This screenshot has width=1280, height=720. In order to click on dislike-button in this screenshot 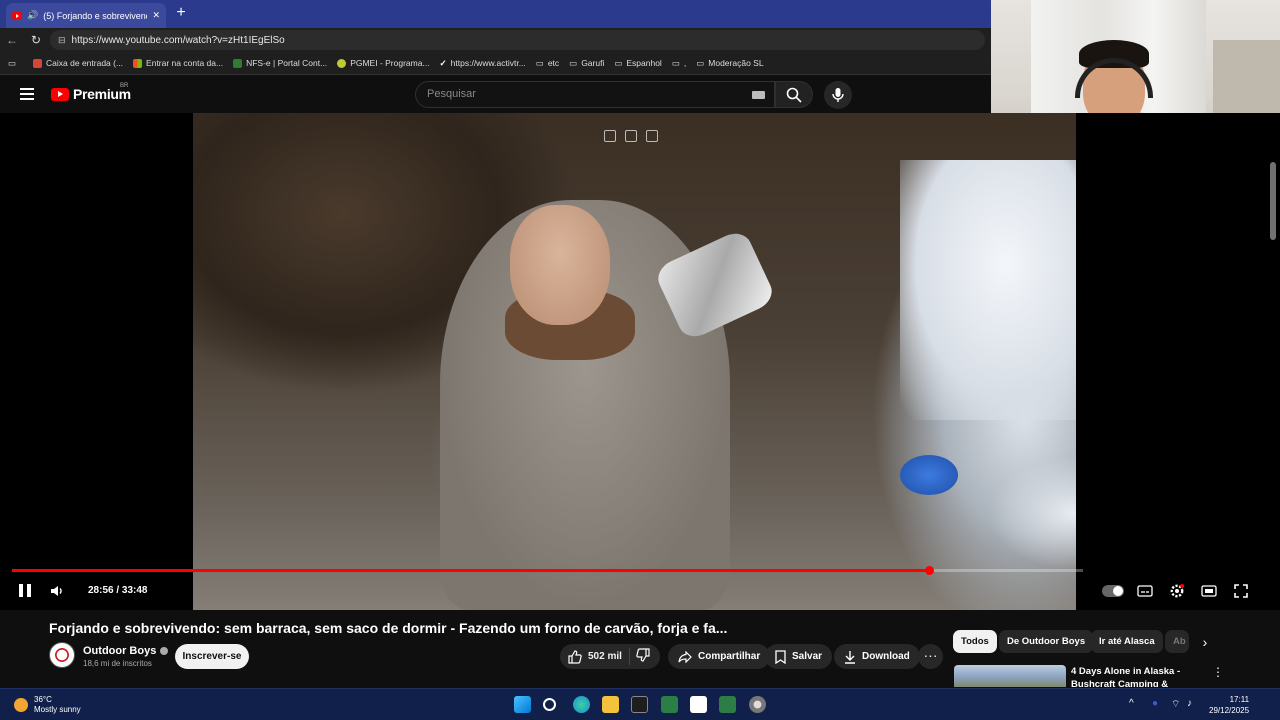, I will do `click(644, 656)`.